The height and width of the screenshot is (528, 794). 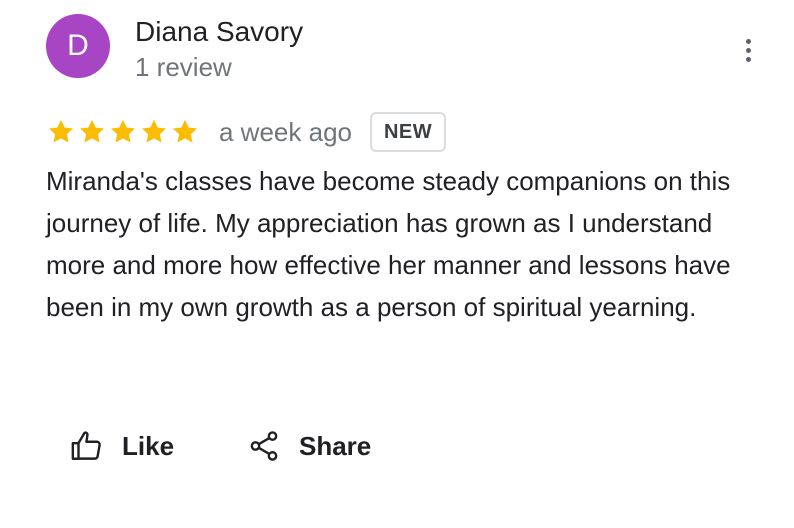 What do you see at coordinates (148, 445) in the screenshot?
I see `like-label: Like` at bounding box center [148, 445].